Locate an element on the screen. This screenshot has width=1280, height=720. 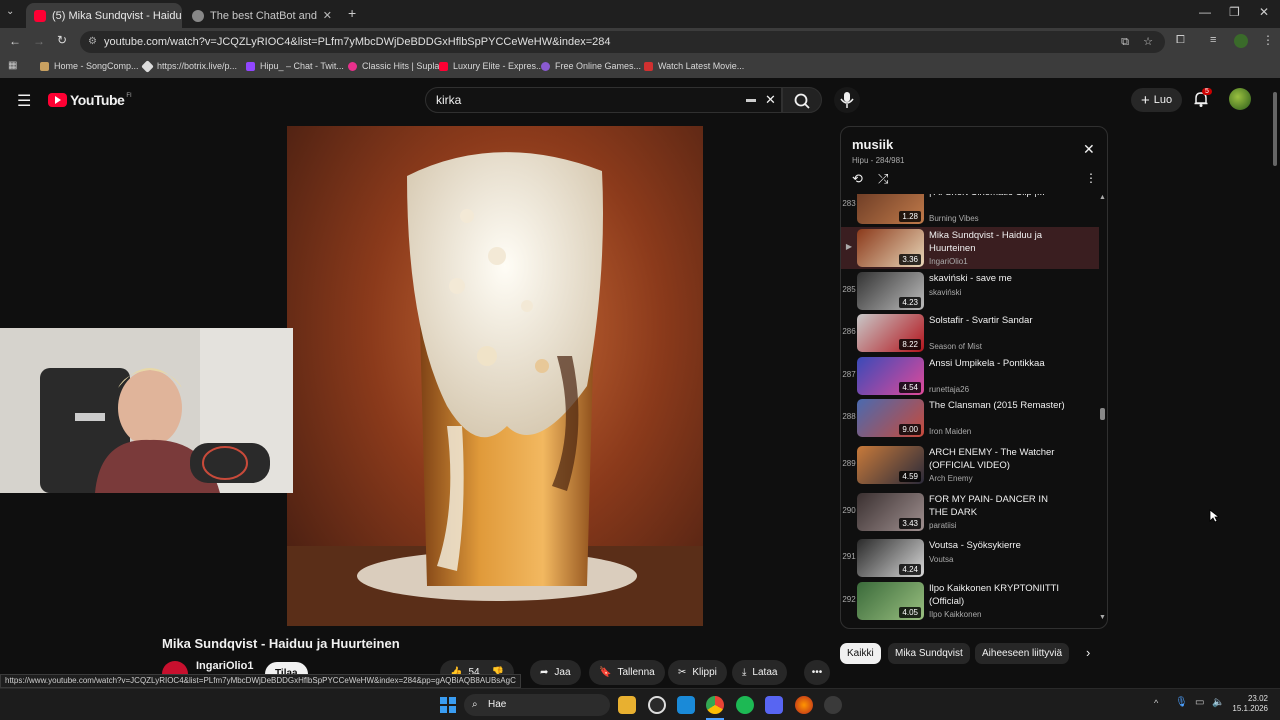
cast-icon: ⧉ is located at coordinates (1125, 42).